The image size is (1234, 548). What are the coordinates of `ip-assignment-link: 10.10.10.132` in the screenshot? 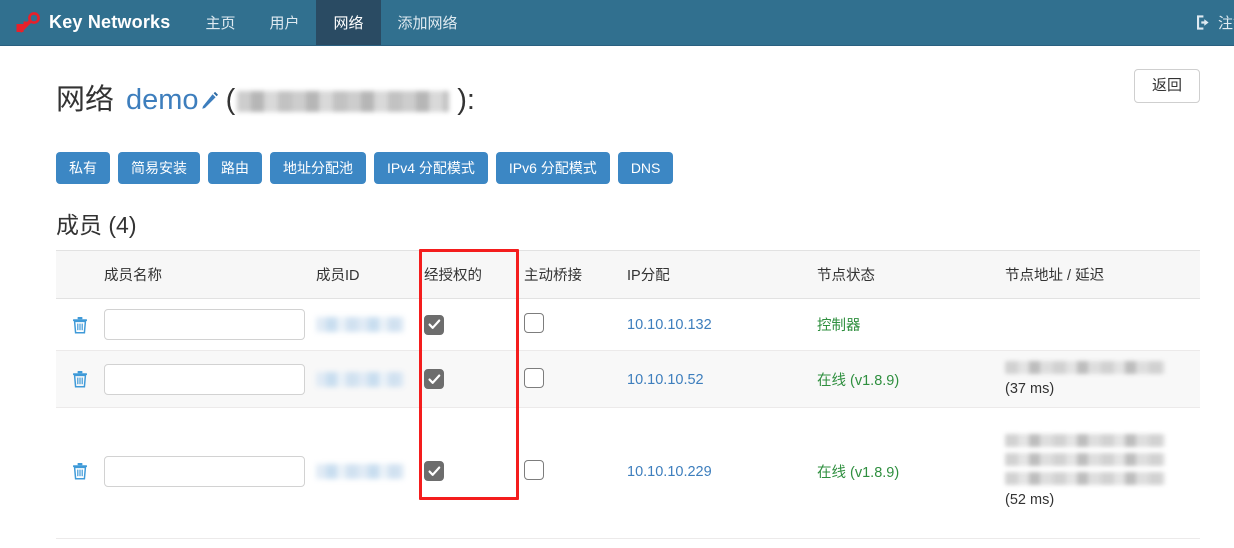 It's located at (669, 325).